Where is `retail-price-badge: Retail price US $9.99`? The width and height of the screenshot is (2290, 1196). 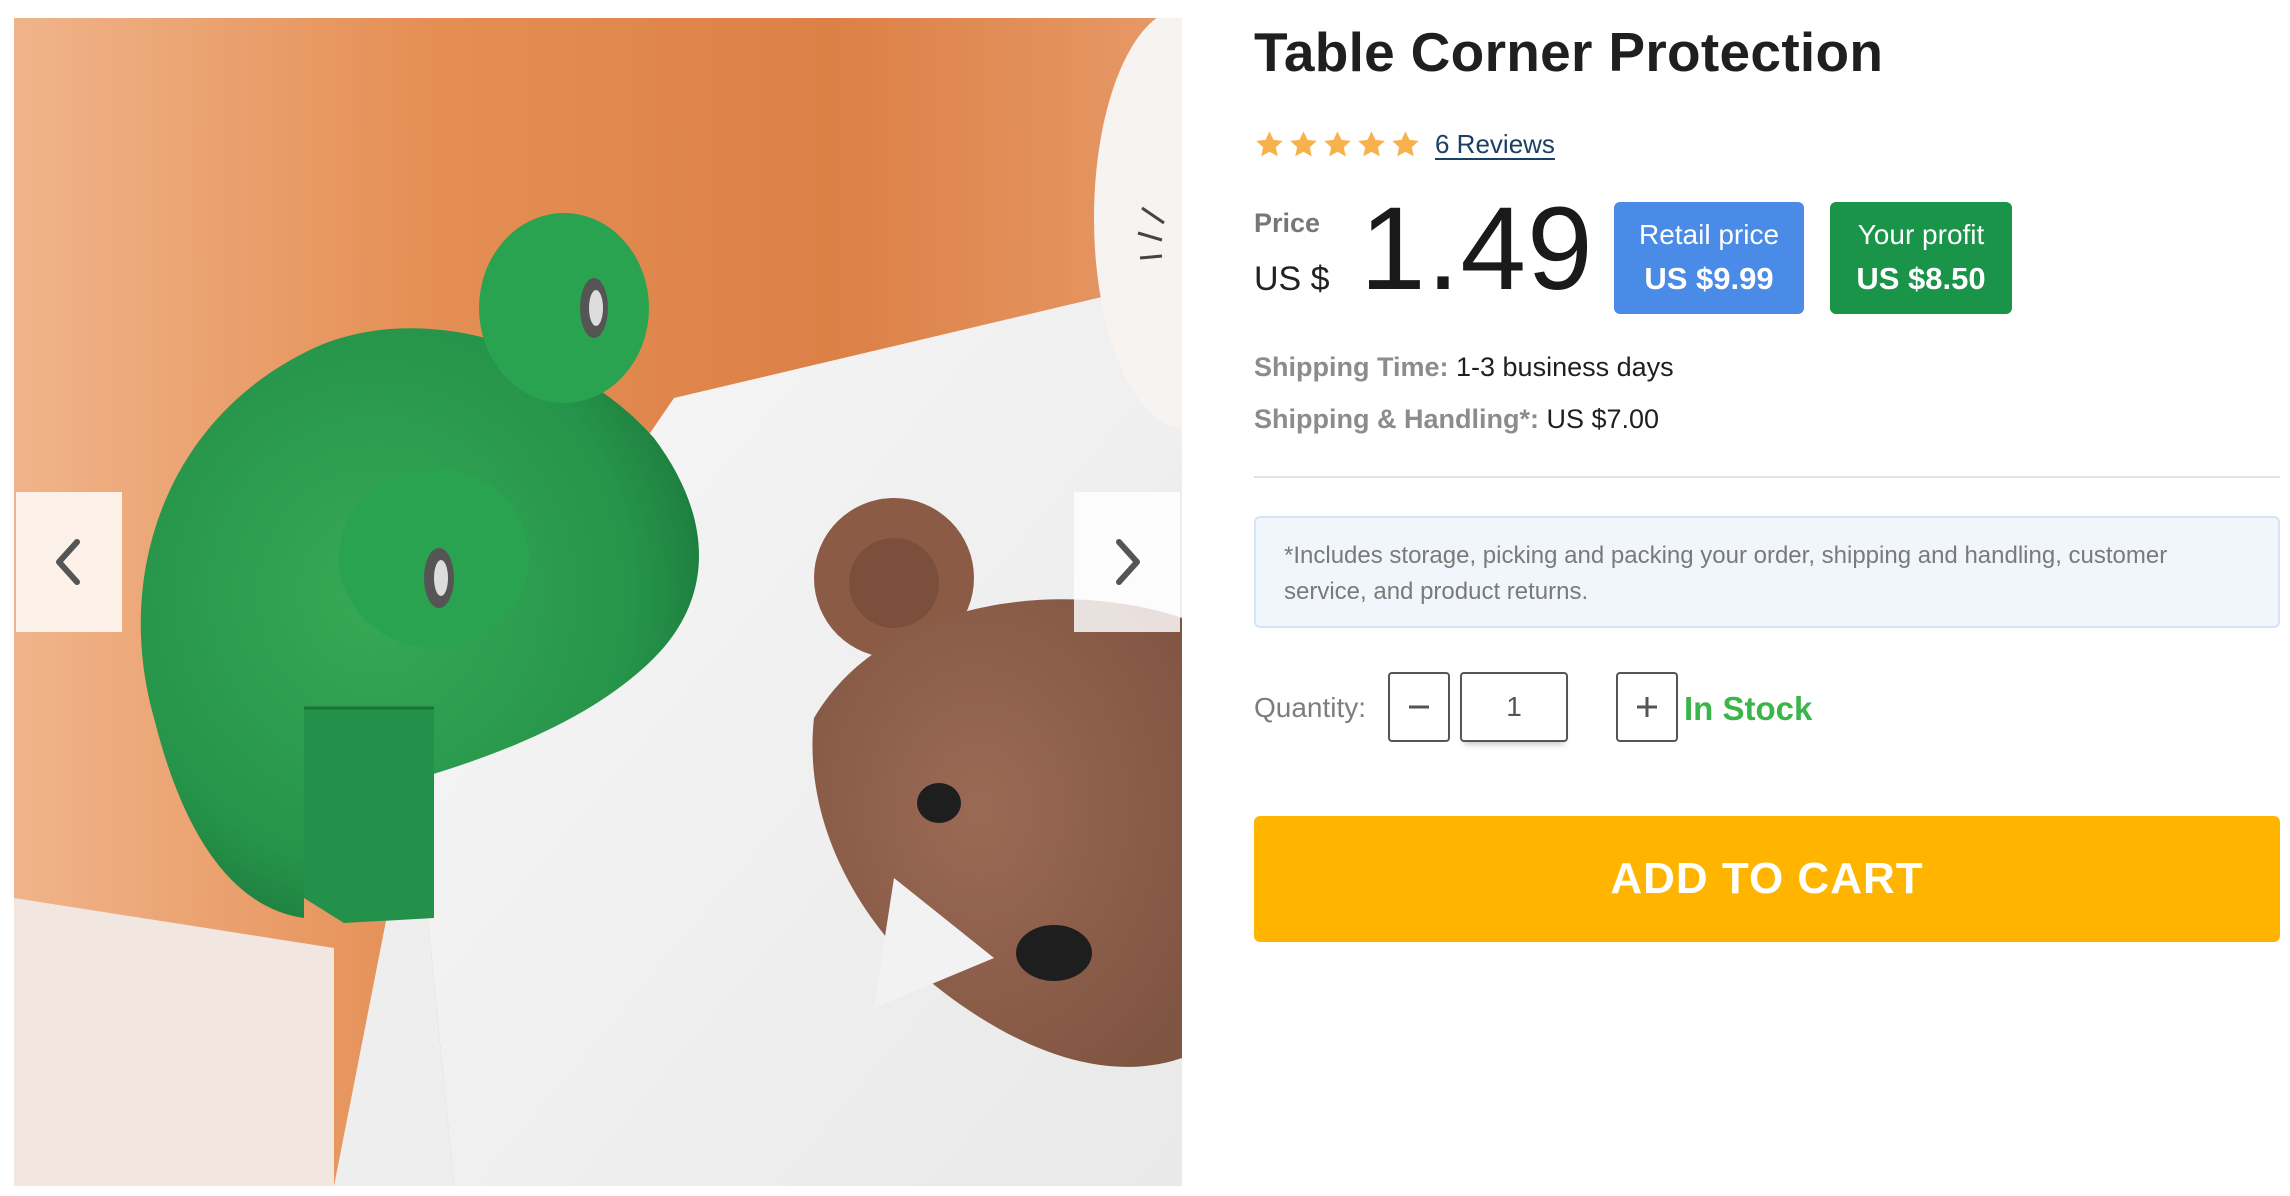
retail-price-badge: Retail price US $9.99 is located at coordinates (1709, 258).